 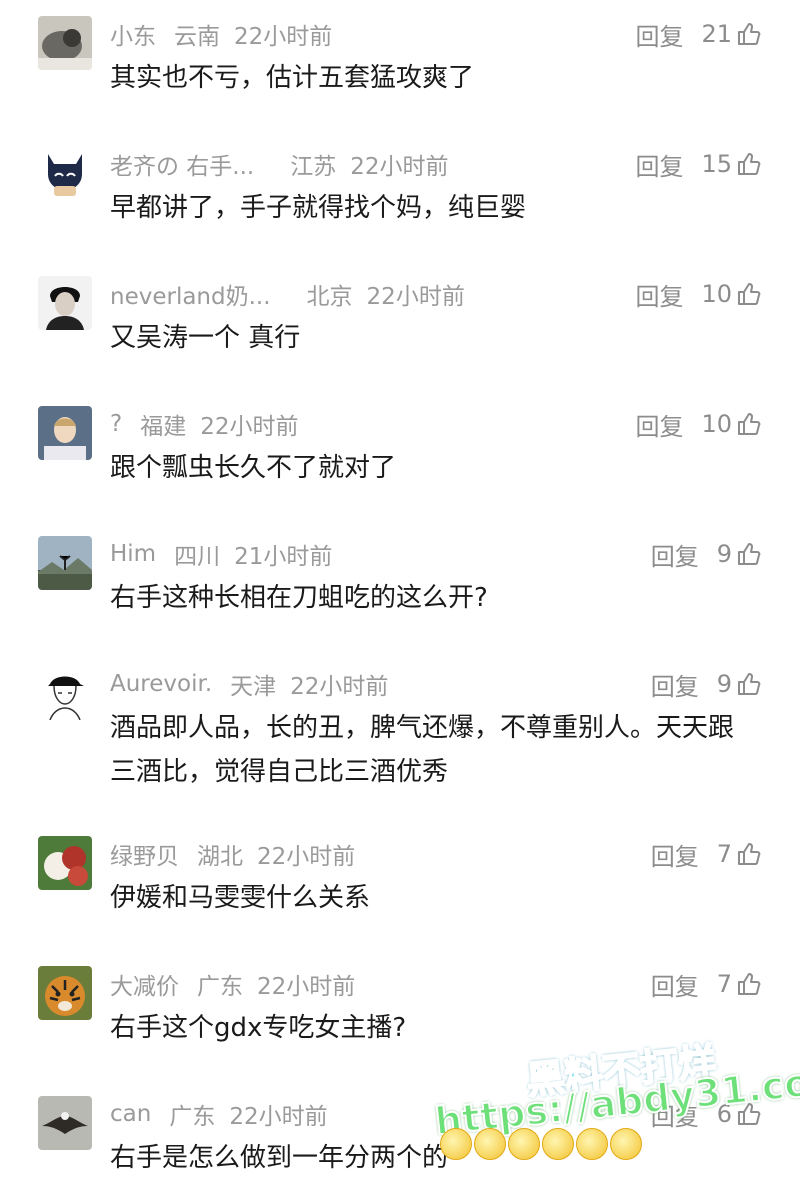 What do you see at coordinates (240, 898) in the screenshot?
I see `comment-text: 伊媛和马雯雯什么关系` at bounding box center [240, 898].